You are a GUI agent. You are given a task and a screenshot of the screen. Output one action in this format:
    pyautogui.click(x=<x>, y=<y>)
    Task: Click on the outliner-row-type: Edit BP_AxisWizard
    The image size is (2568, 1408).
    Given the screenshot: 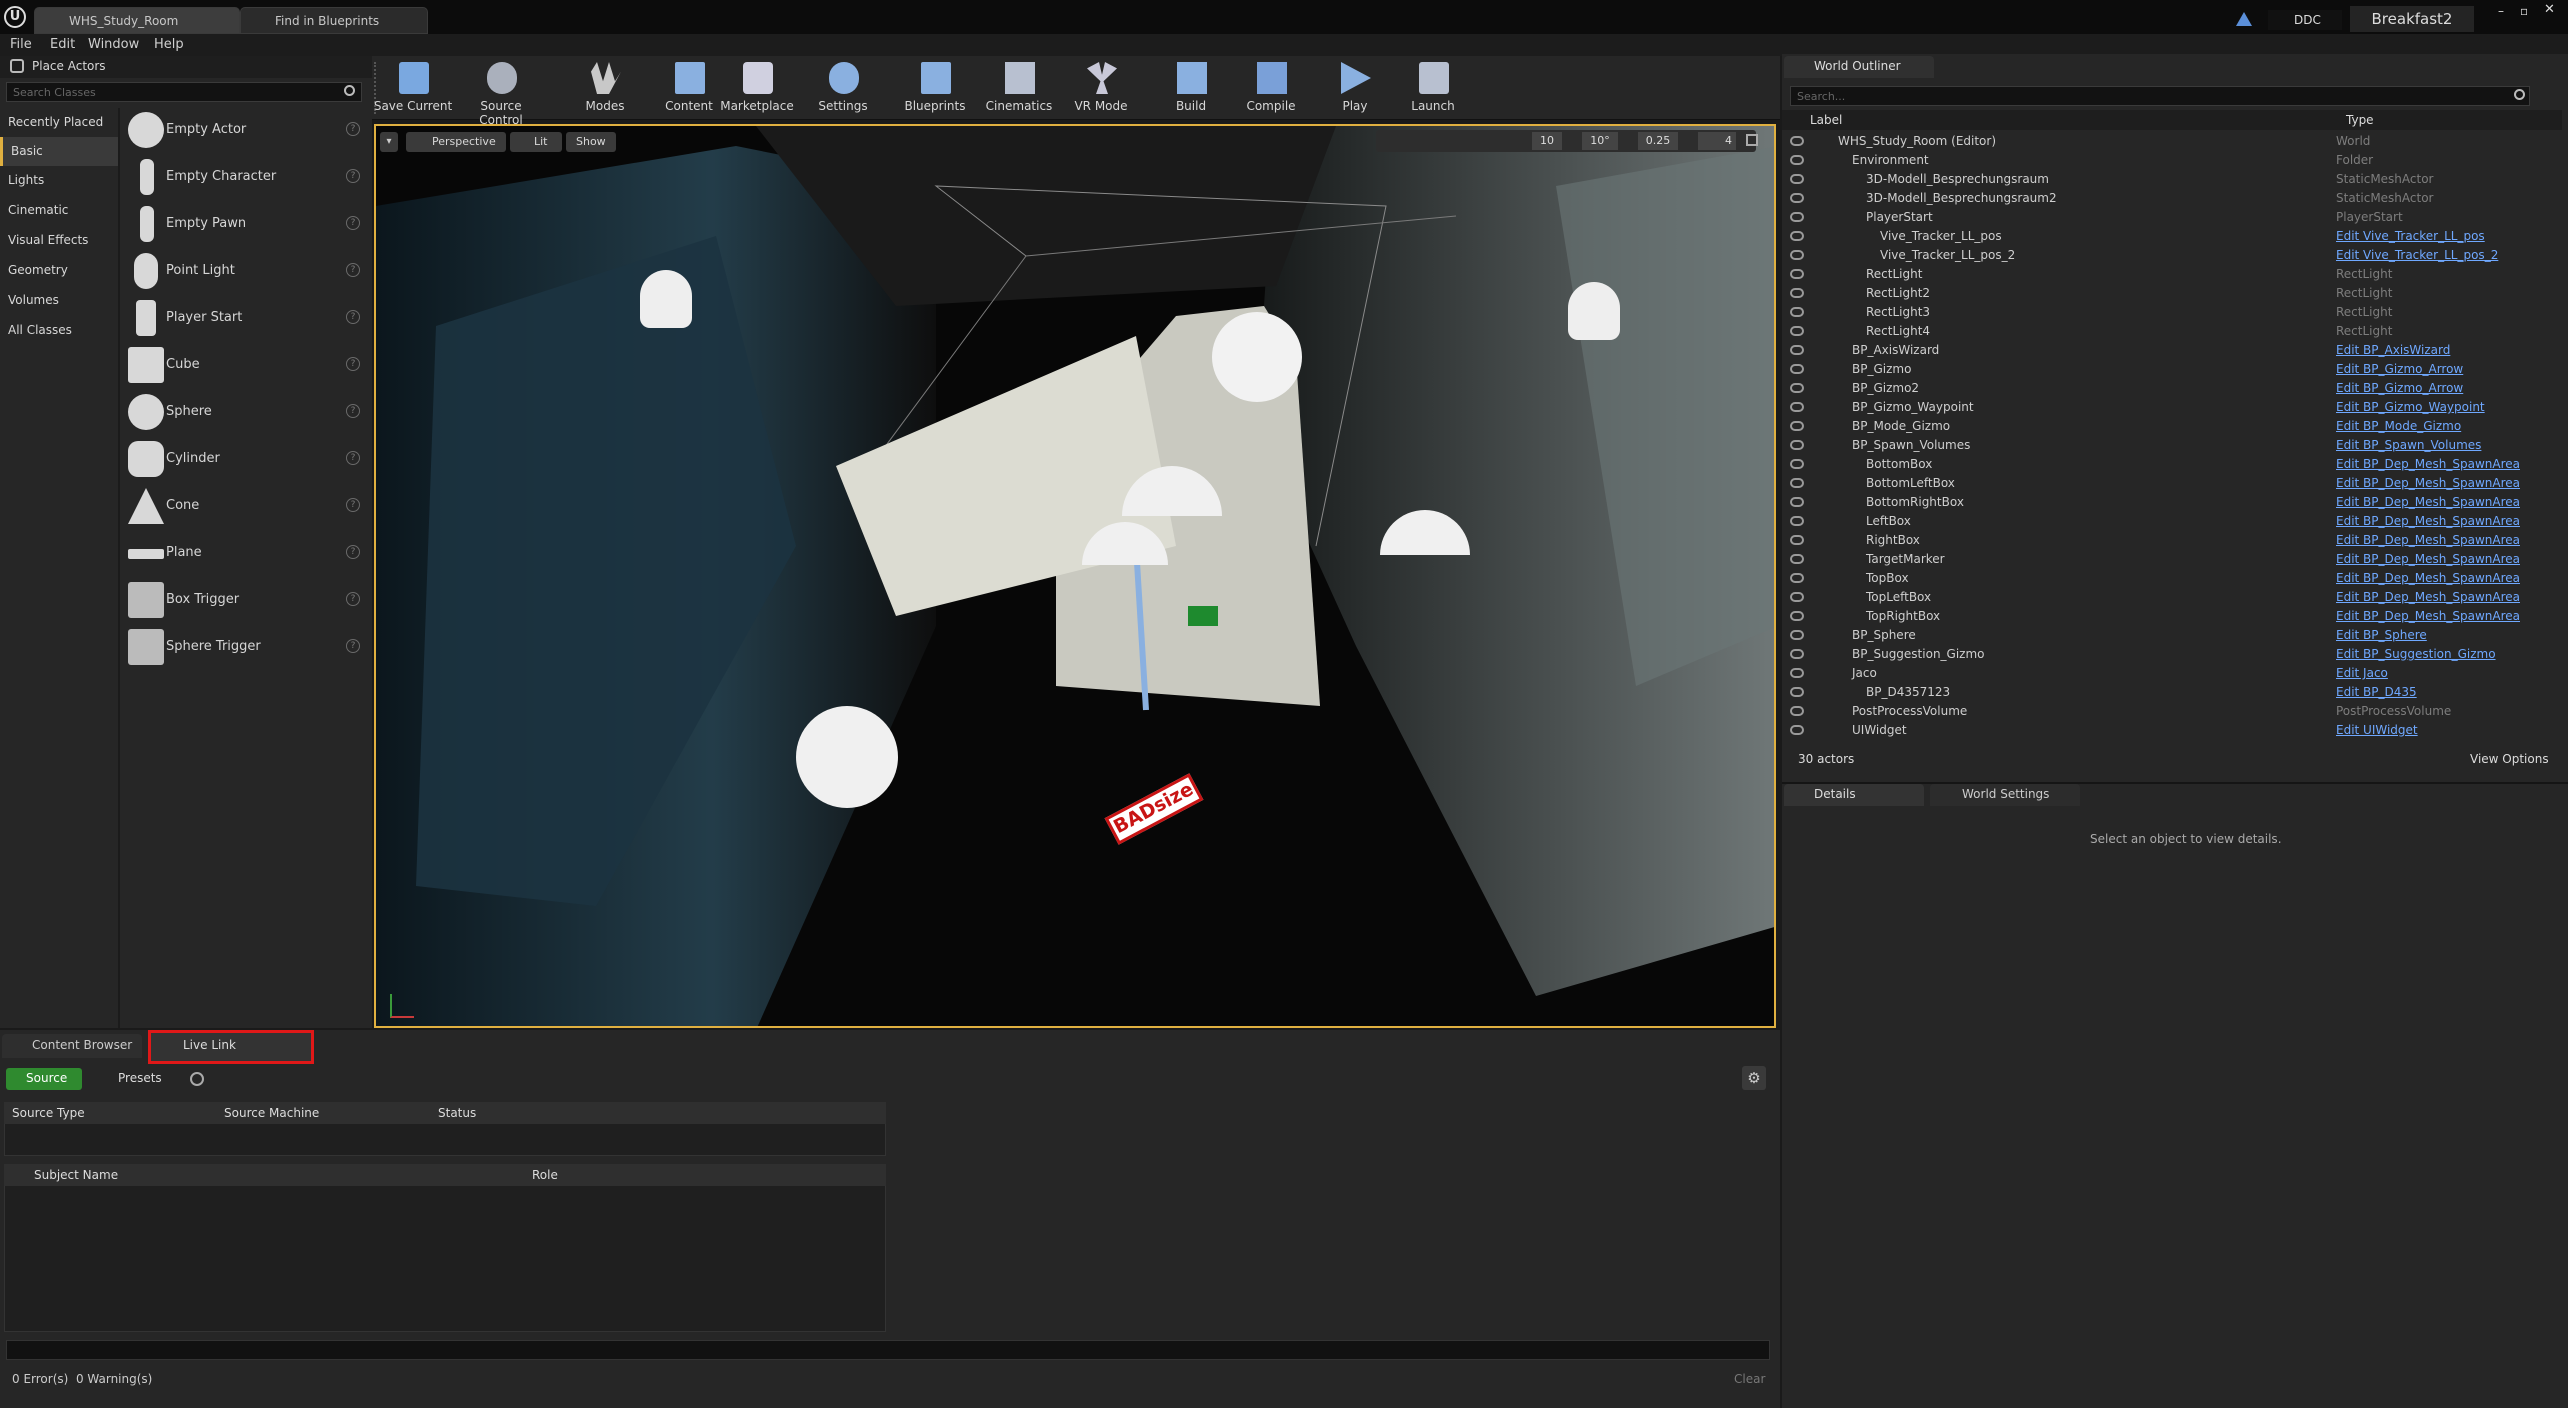 What is the action you would take?
    pyautogui.click(x=2393, y=350)
    